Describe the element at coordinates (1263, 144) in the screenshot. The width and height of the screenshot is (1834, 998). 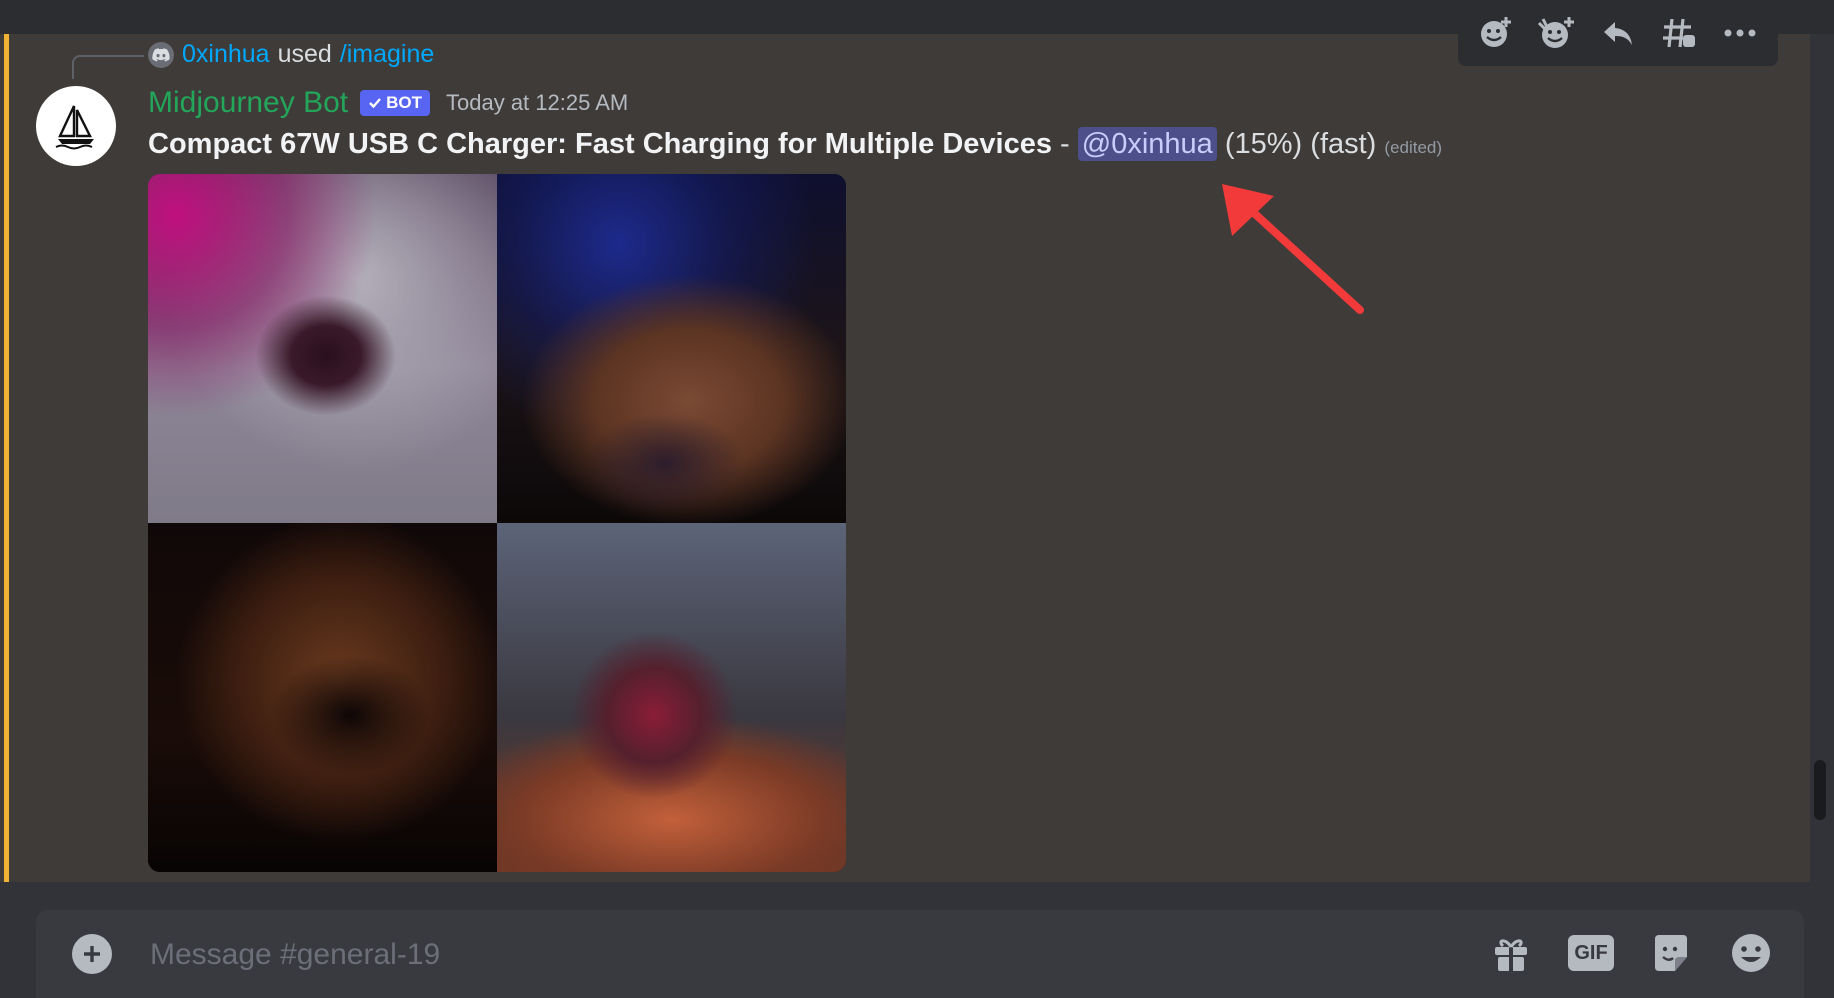
I see `progress-text: (15%)` at that location.